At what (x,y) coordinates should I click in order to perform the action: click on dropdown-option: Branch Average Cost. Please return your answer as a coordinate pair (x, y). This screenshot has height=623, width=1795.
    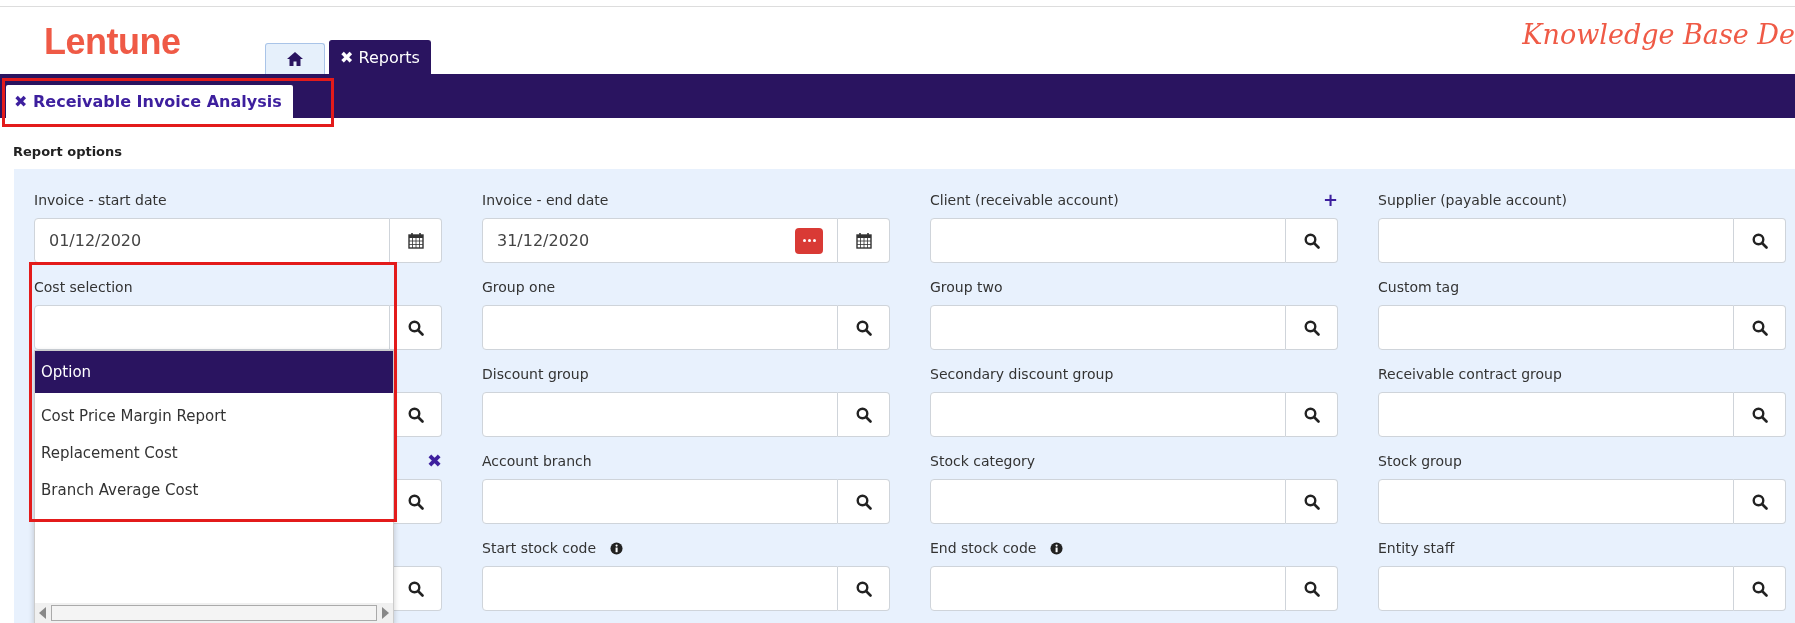
    Looking at the image, I should click on (214, 489).